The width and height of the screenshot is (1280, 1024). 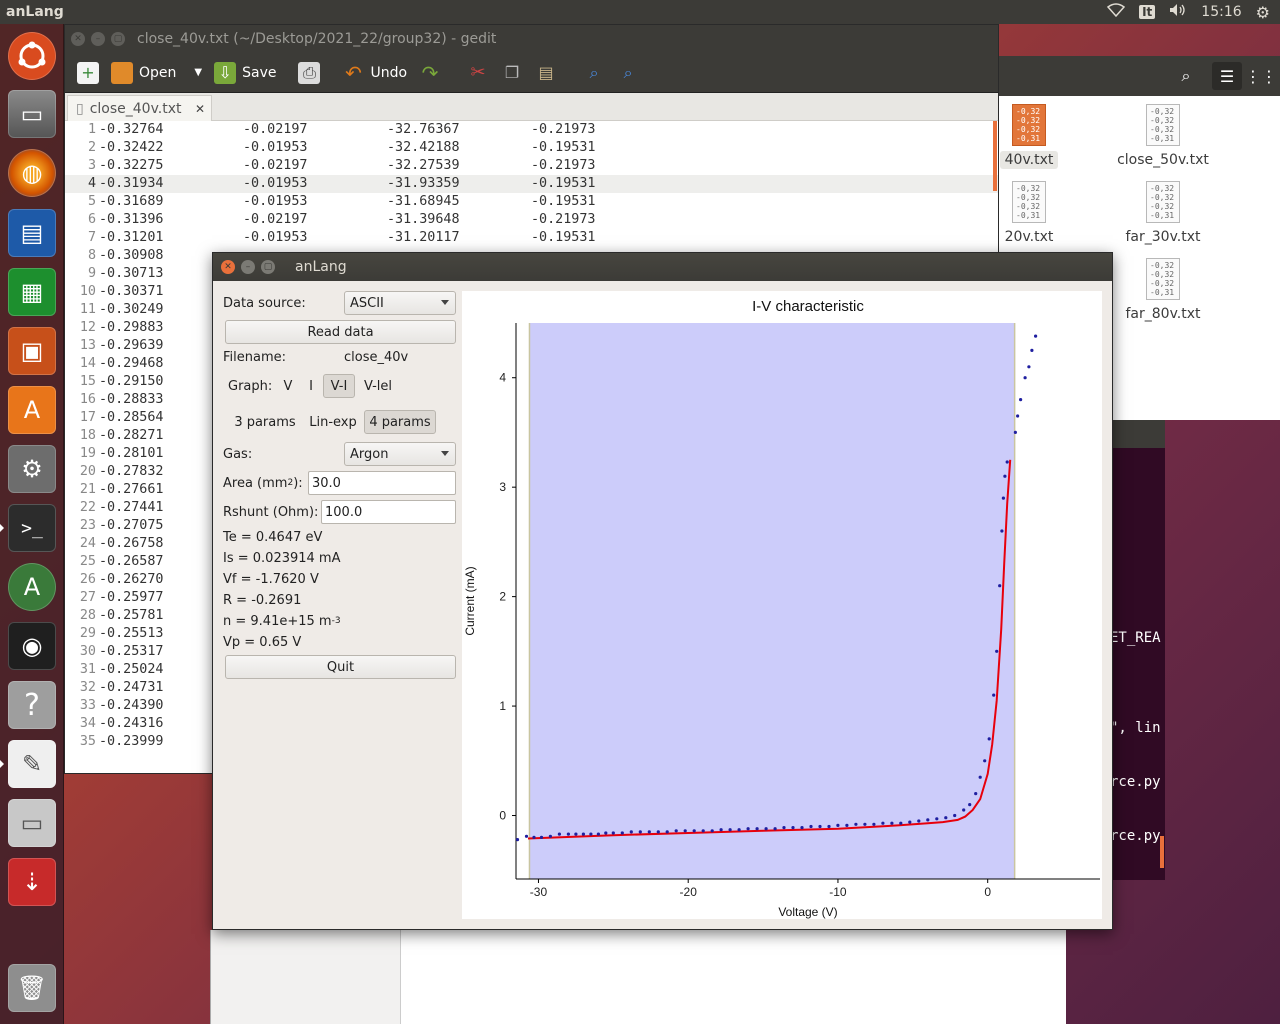 I want to click on copy-button: ❐, so click(x=512, y=73).